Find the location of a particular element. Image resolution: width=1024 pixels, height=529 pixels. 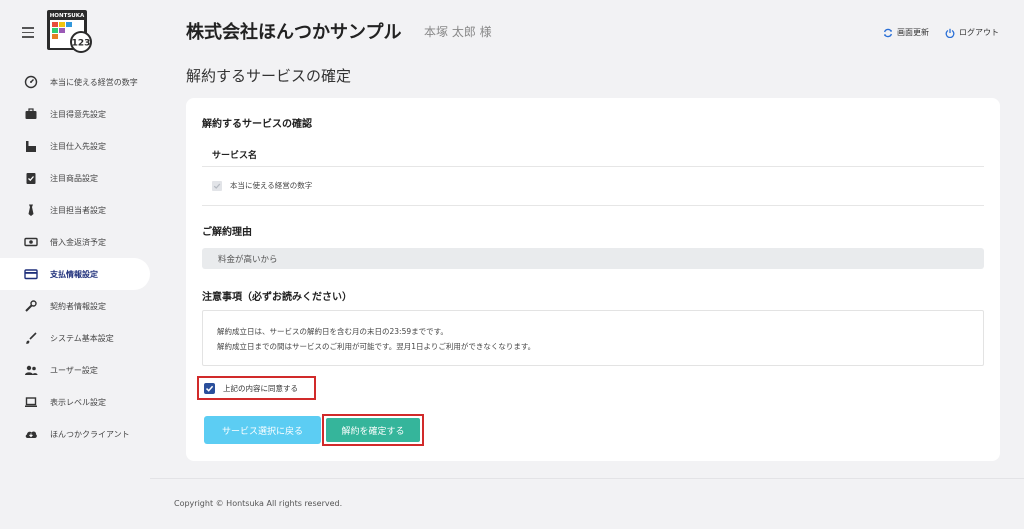

agree-checkbox: 上記の内容に同意する is located at coordinates (256, 388).